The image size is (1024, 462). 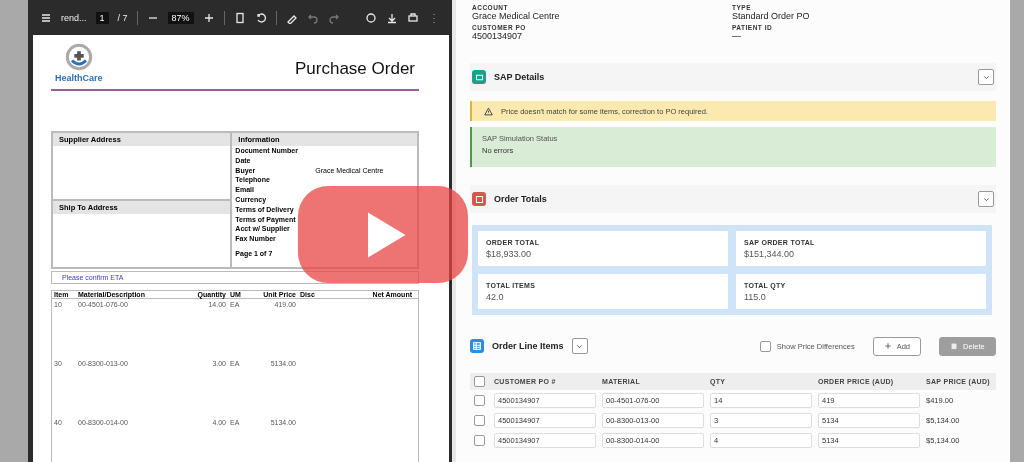 I want to click on page-total: / 7, so click(x=122, y=17).